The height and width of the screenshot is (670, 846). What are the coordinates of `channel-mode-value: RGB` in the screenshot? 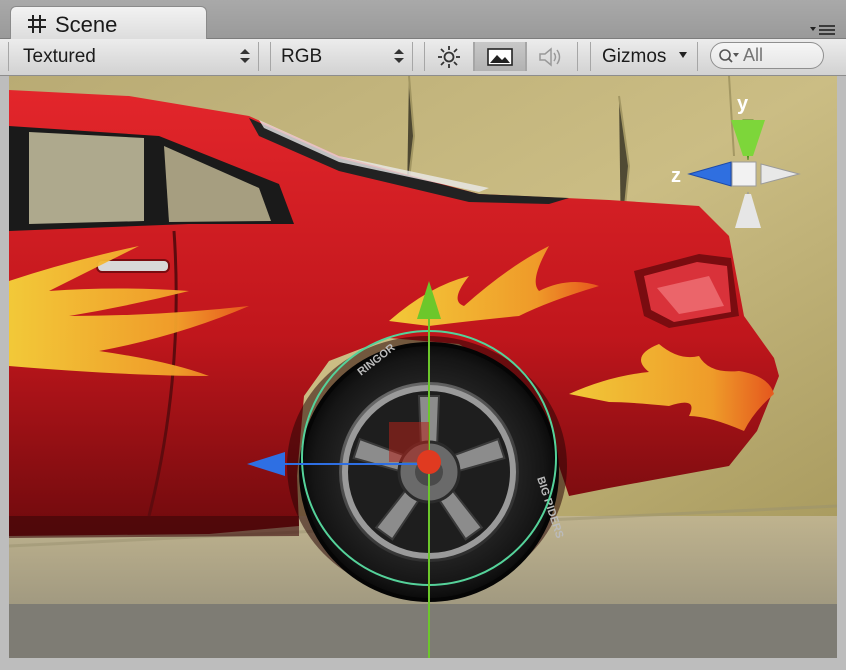 It's located at (302, 56).